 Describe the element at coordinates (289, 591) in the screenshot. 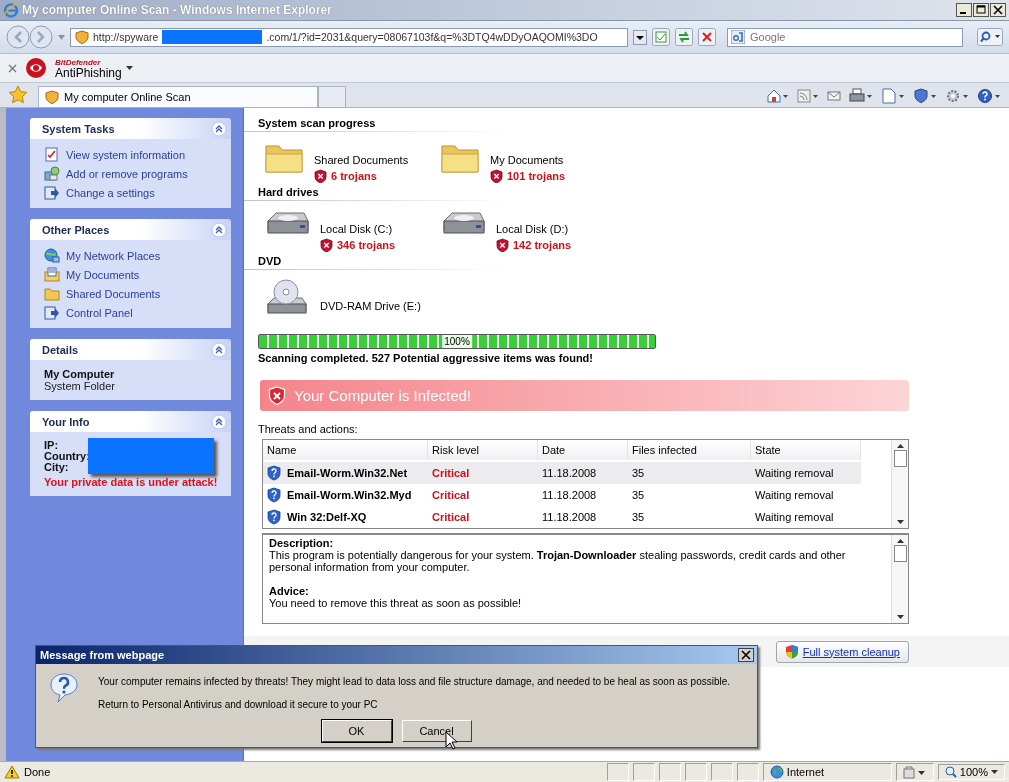

I see `advice-heading: Advice:` at that location.